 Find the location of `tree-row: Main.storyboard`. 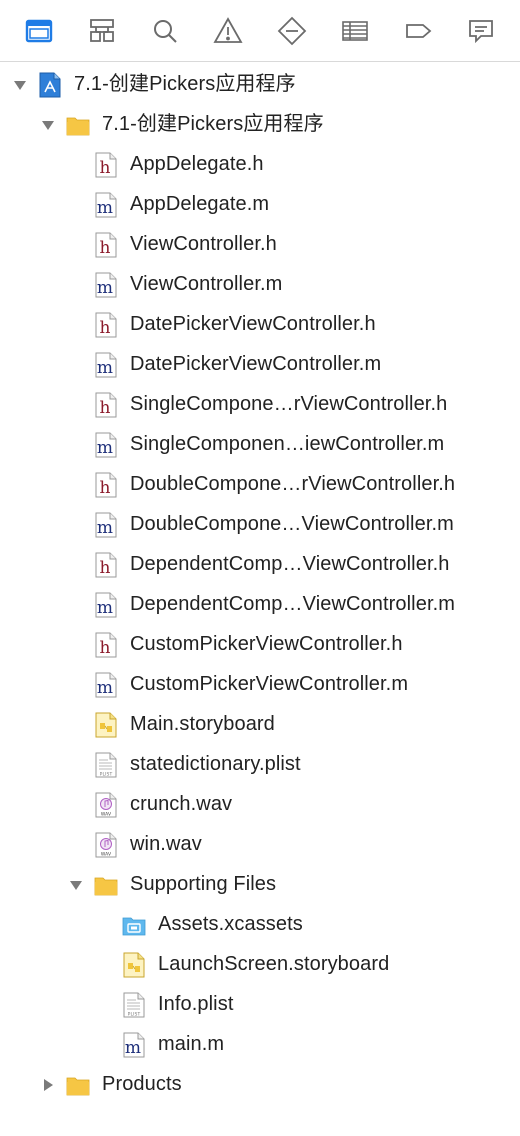

tree-row: Main.storyboard is located at coordinates (260, 724).